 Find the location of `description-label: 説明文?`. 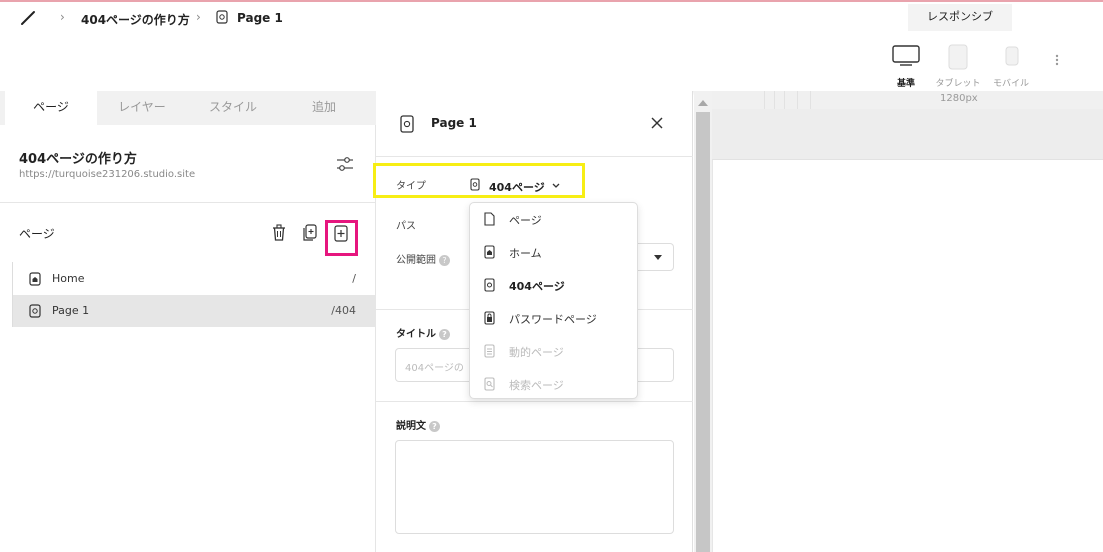

description-label: 説明文? is located at coordinates (418, 424).